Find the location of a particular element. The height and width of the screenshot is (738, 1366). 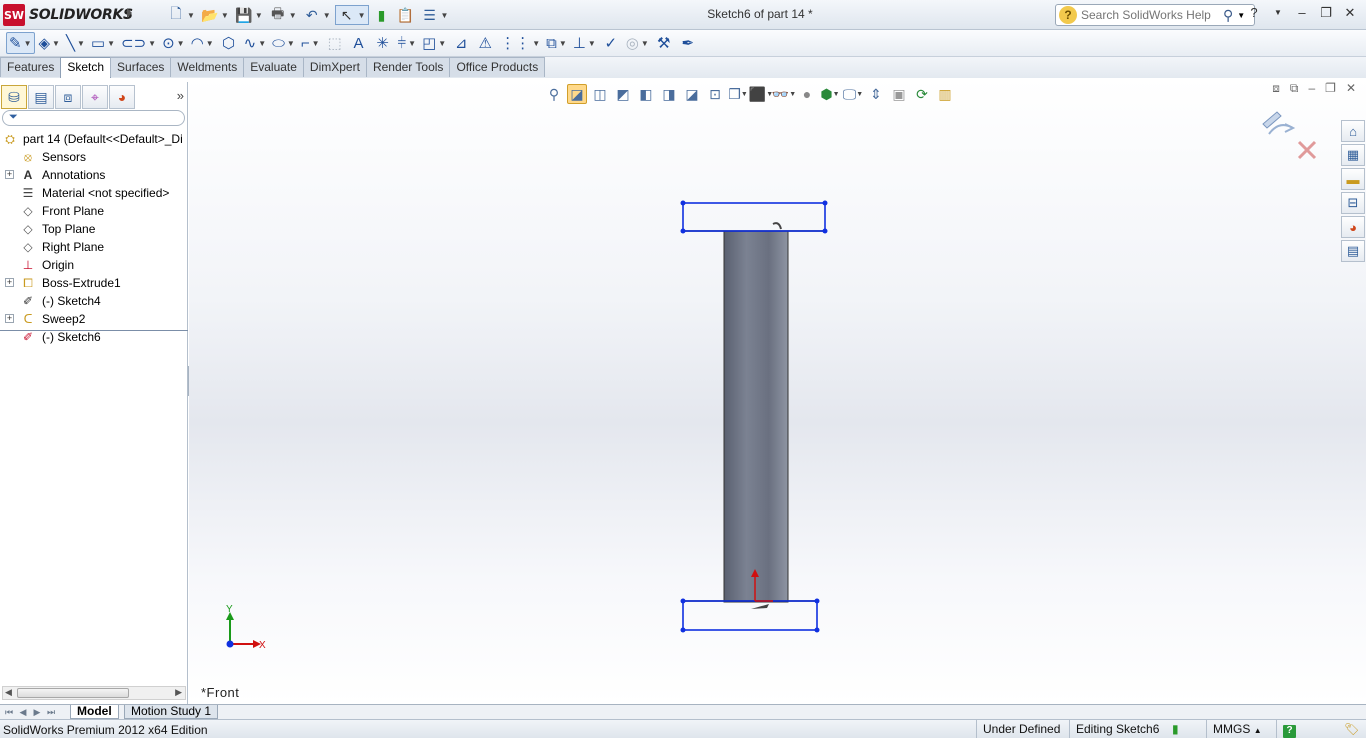

smart-dimension-button: ◈ ▼ is located at coordinates (49, 43).